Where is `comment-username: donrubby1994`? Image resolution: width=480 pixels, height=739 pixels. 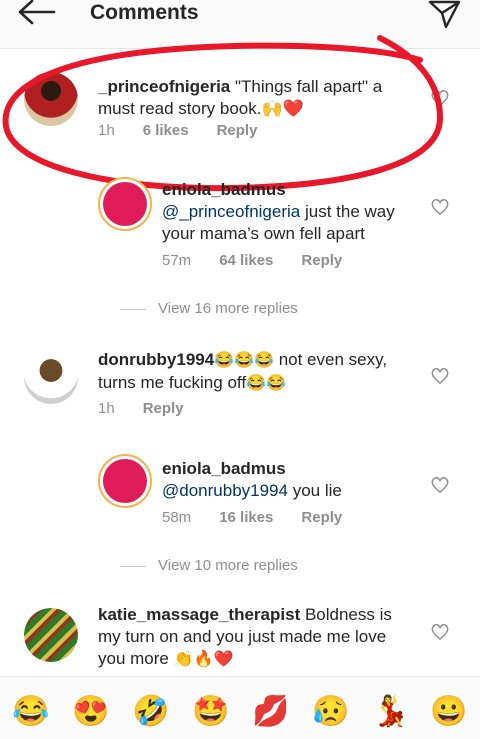 comment-username: donrubby1994 is located at coordinates (156, 359).